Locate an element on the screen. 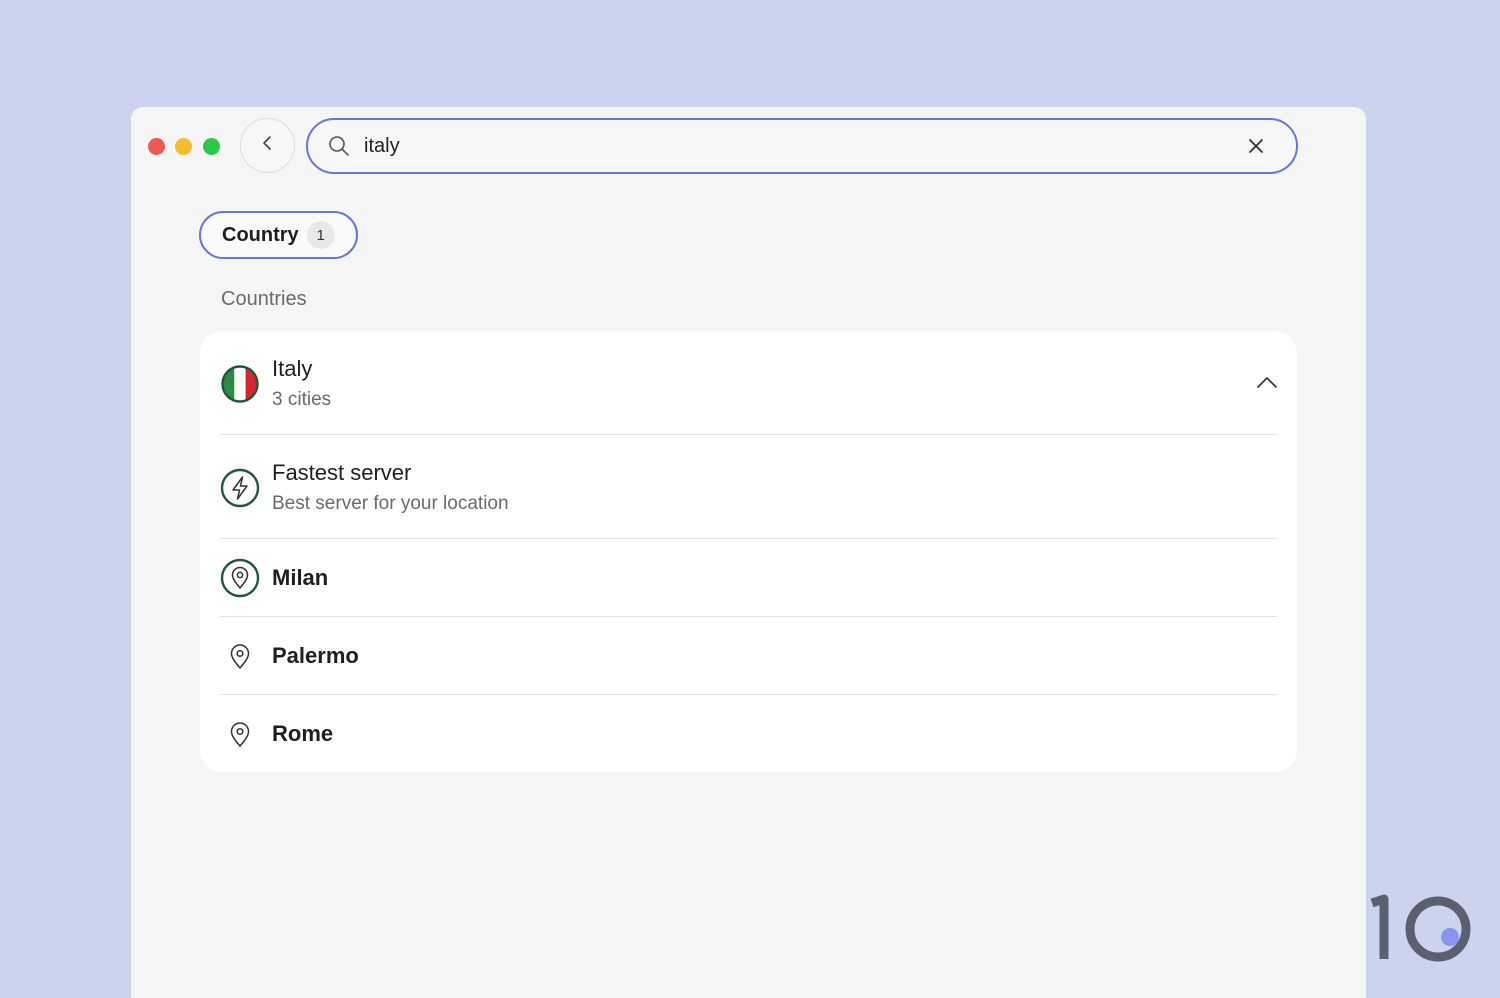 Image resolution: width=1500 pixels, height=998 pixels. country-name: Italy is located at coordinates (292, 368).